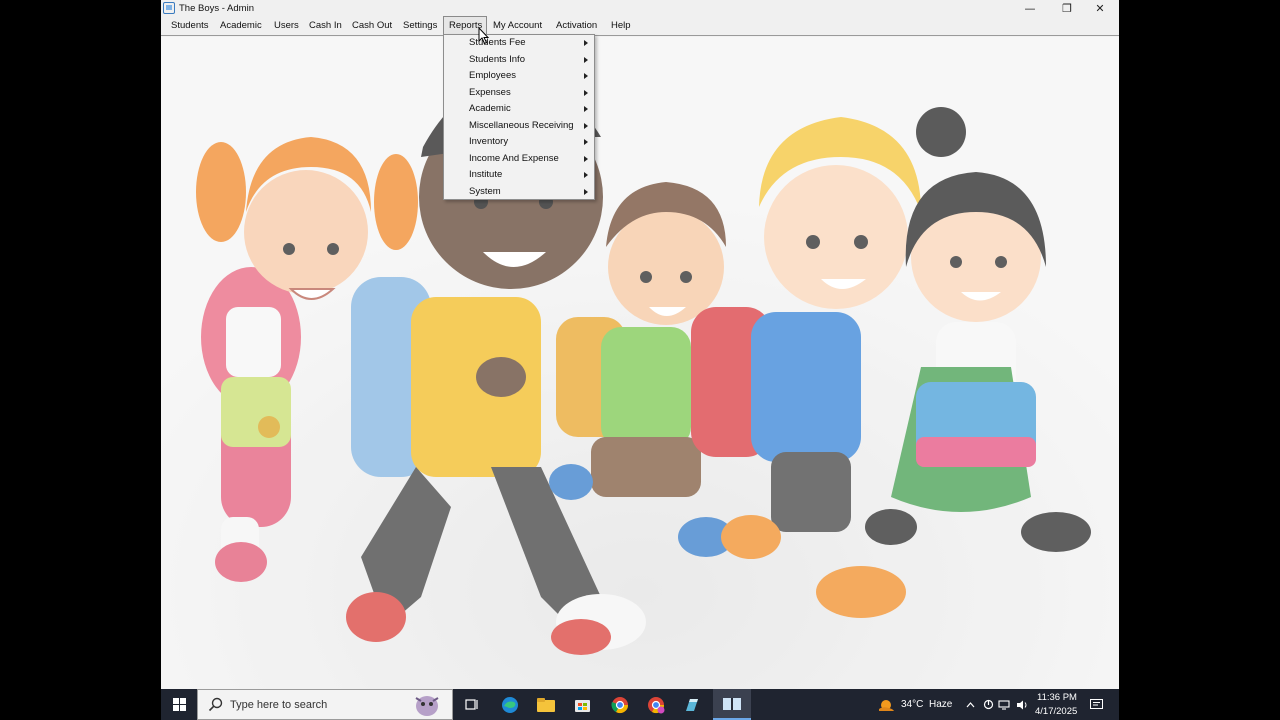 This screenshot has height=720, width=1280. Describe the element at coordinates (988, 704) in the screenshot. I see `network-status-icon` at that location.